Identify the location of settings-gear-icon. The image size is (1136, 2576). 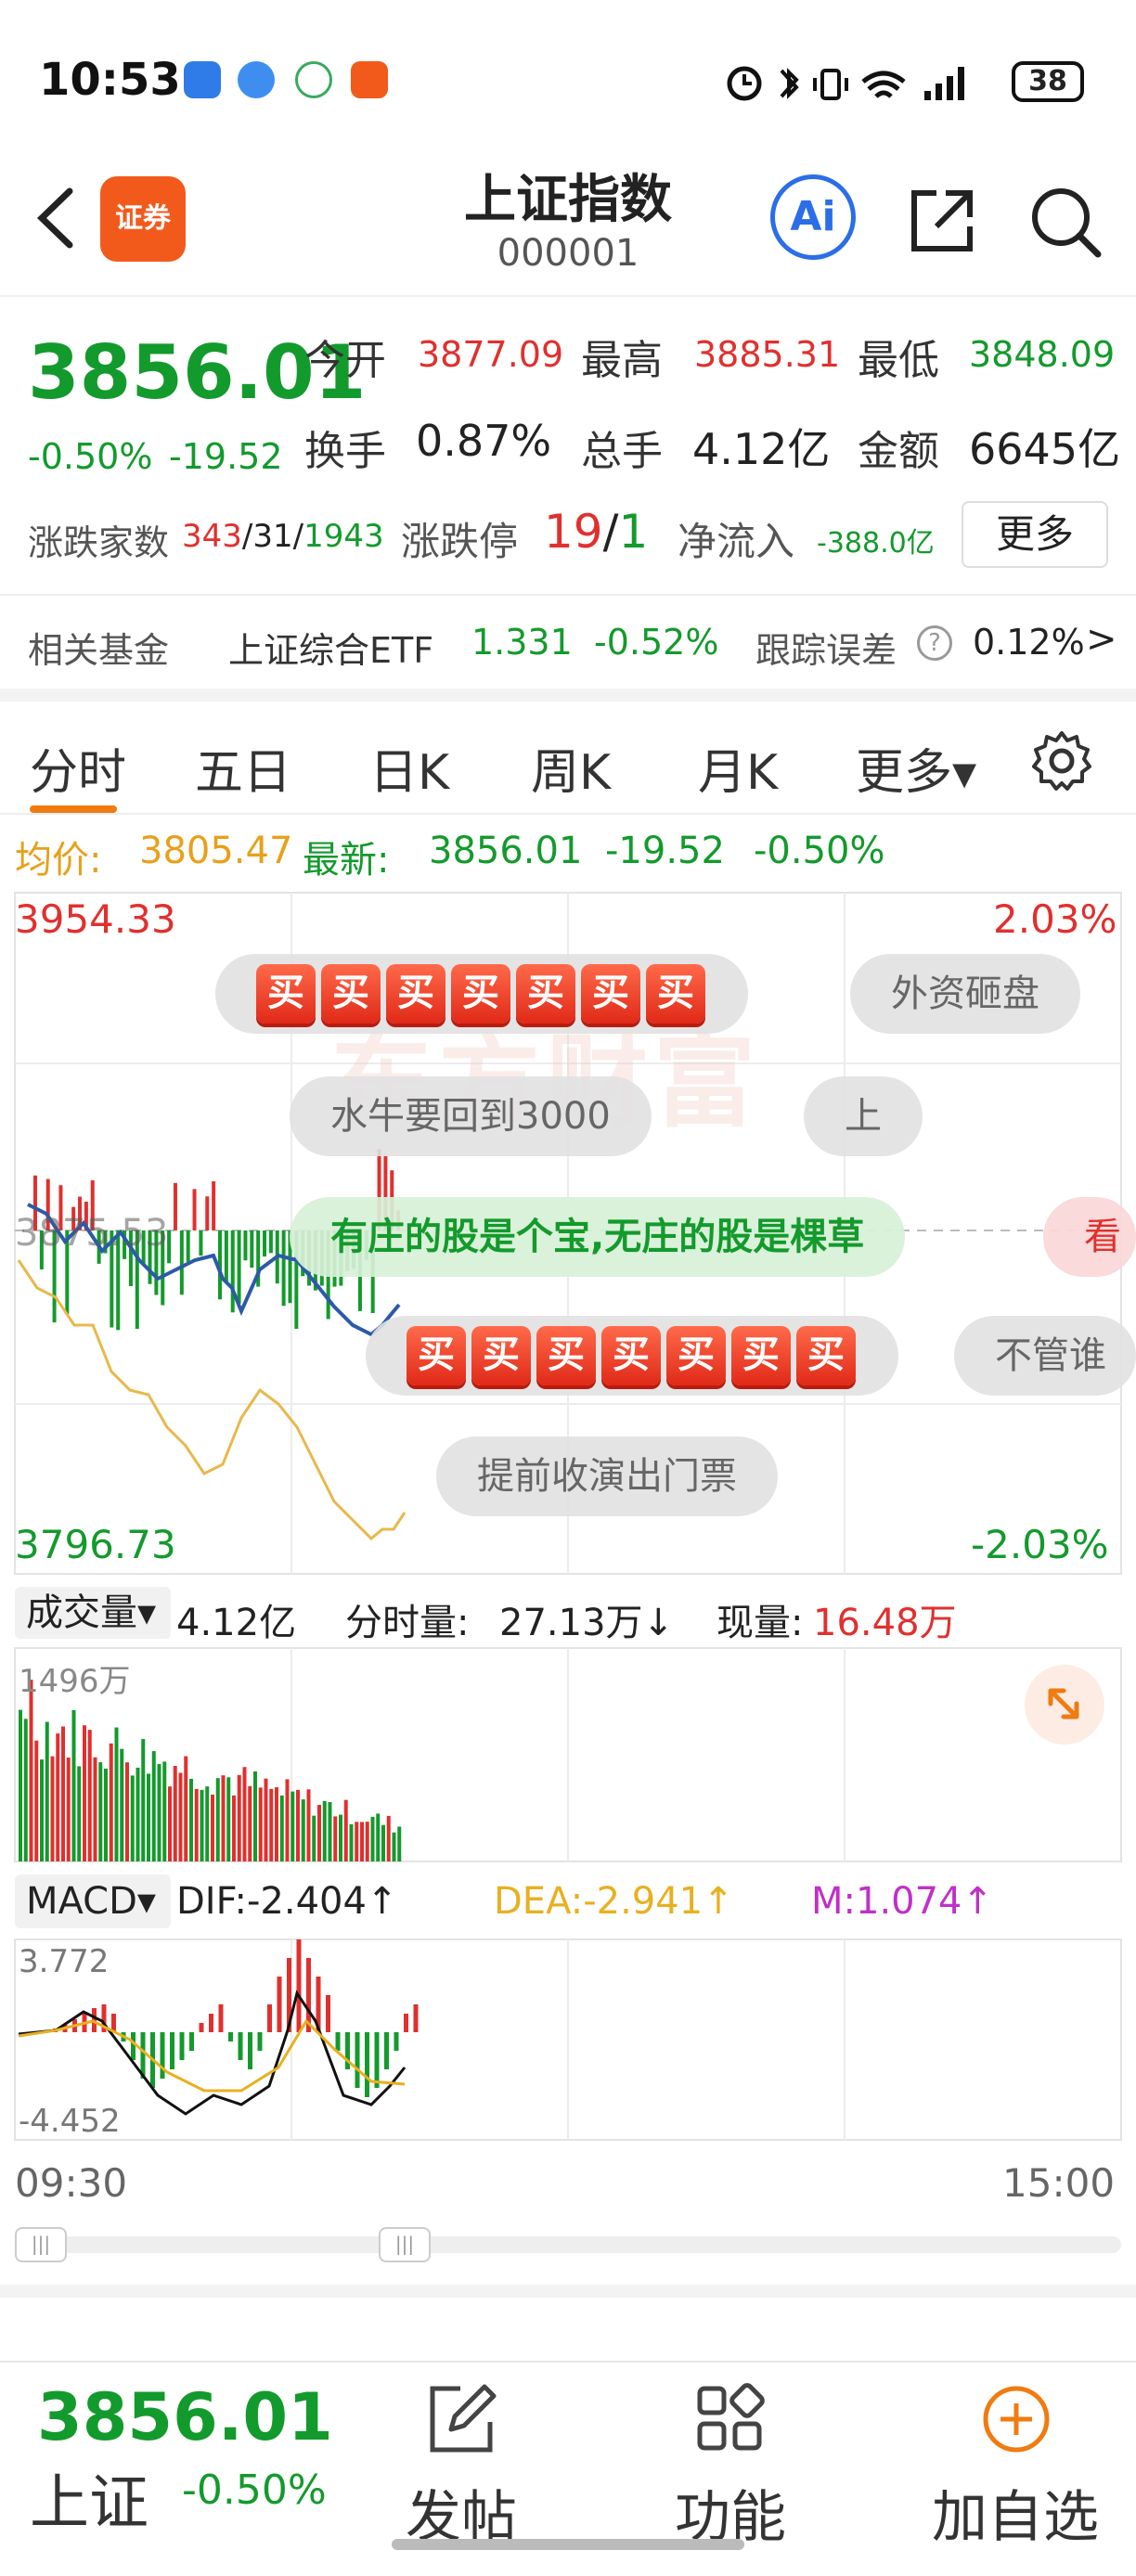
(1061, 761).